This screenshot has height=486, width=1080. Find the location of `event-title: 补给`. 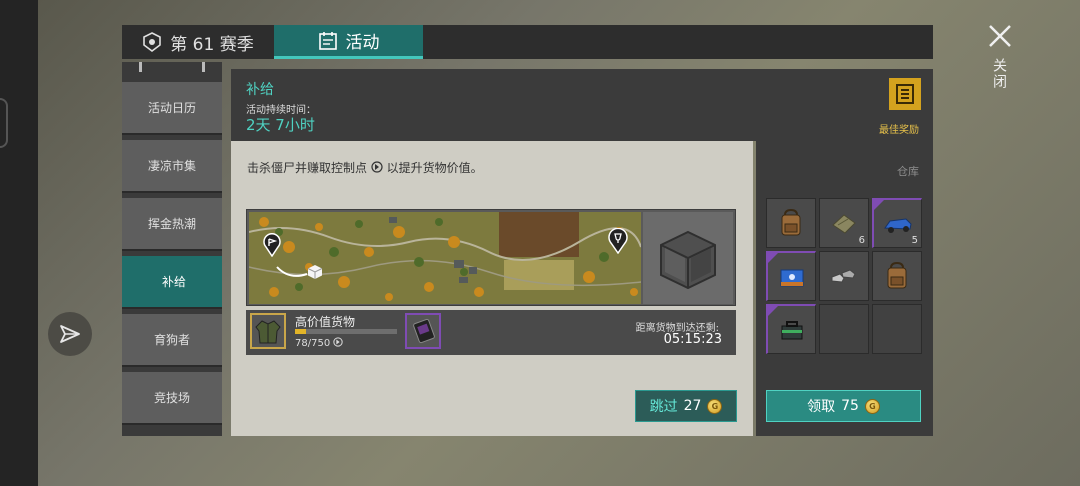

event-title: 补给 is located at coordinates (260, 90).